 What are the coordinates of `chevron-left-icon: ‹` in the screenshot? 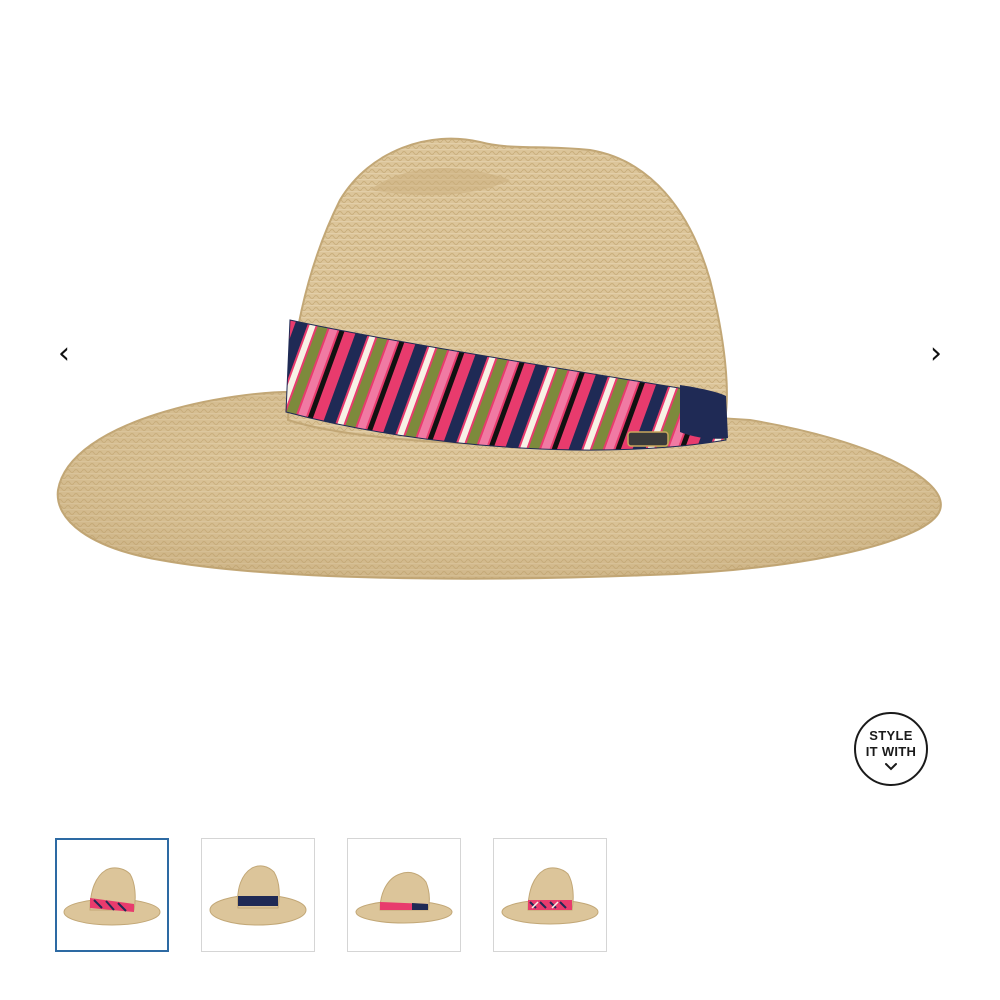 It's located at (64, 353).